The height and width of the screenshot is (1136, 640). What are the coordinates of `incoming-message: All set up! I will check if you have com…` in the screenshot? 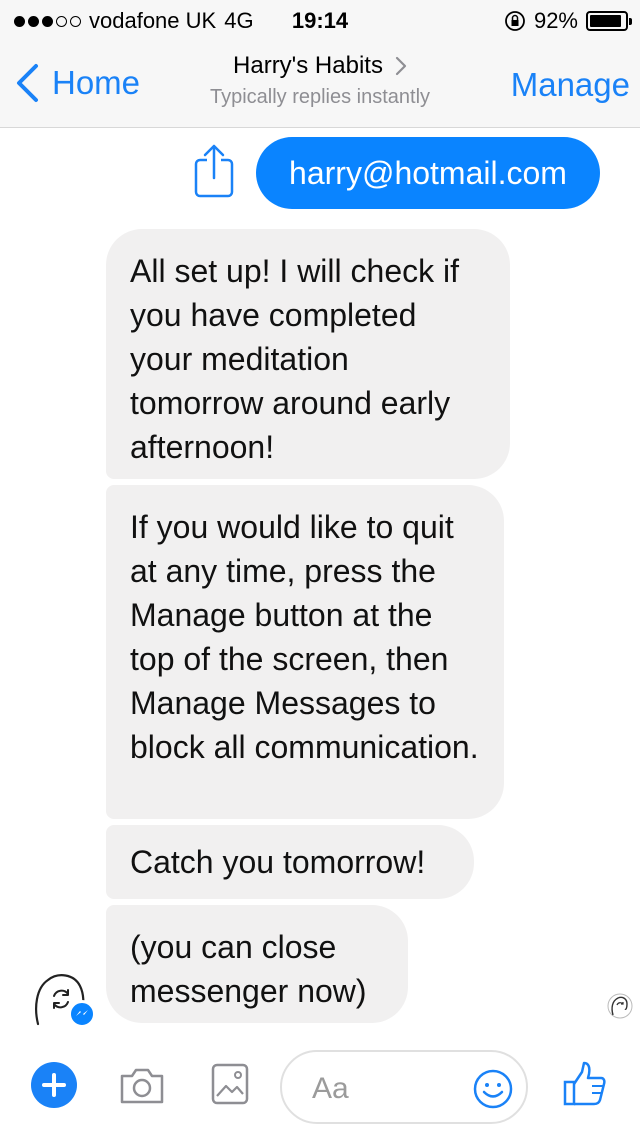 It's located at (308, 354).